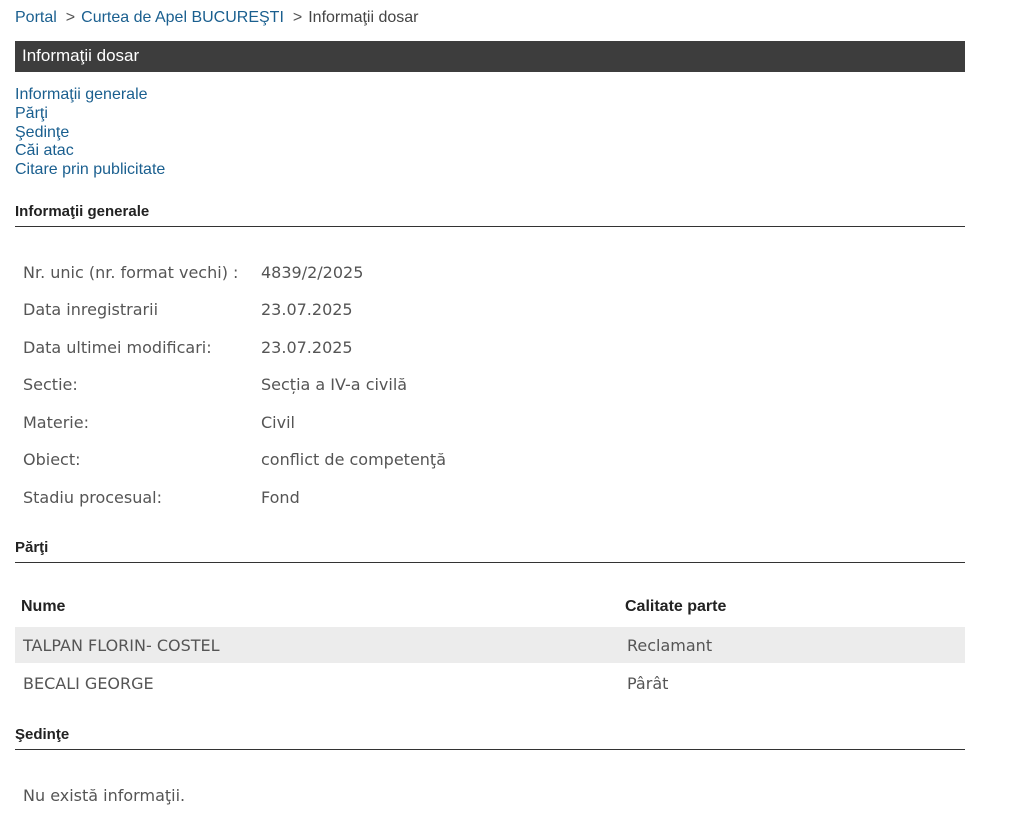 Image resolution: width=1019 pixels, height=820 pixels. Describe the element at coordinates (91, 309) in the screenshot. I see `info-label: Data inregistrarii` at that location.